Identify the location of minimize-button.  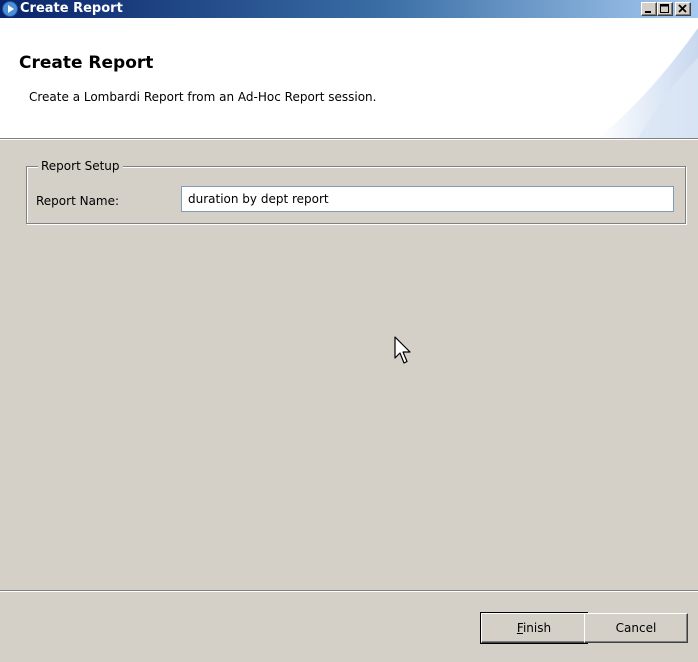
(649, 9).